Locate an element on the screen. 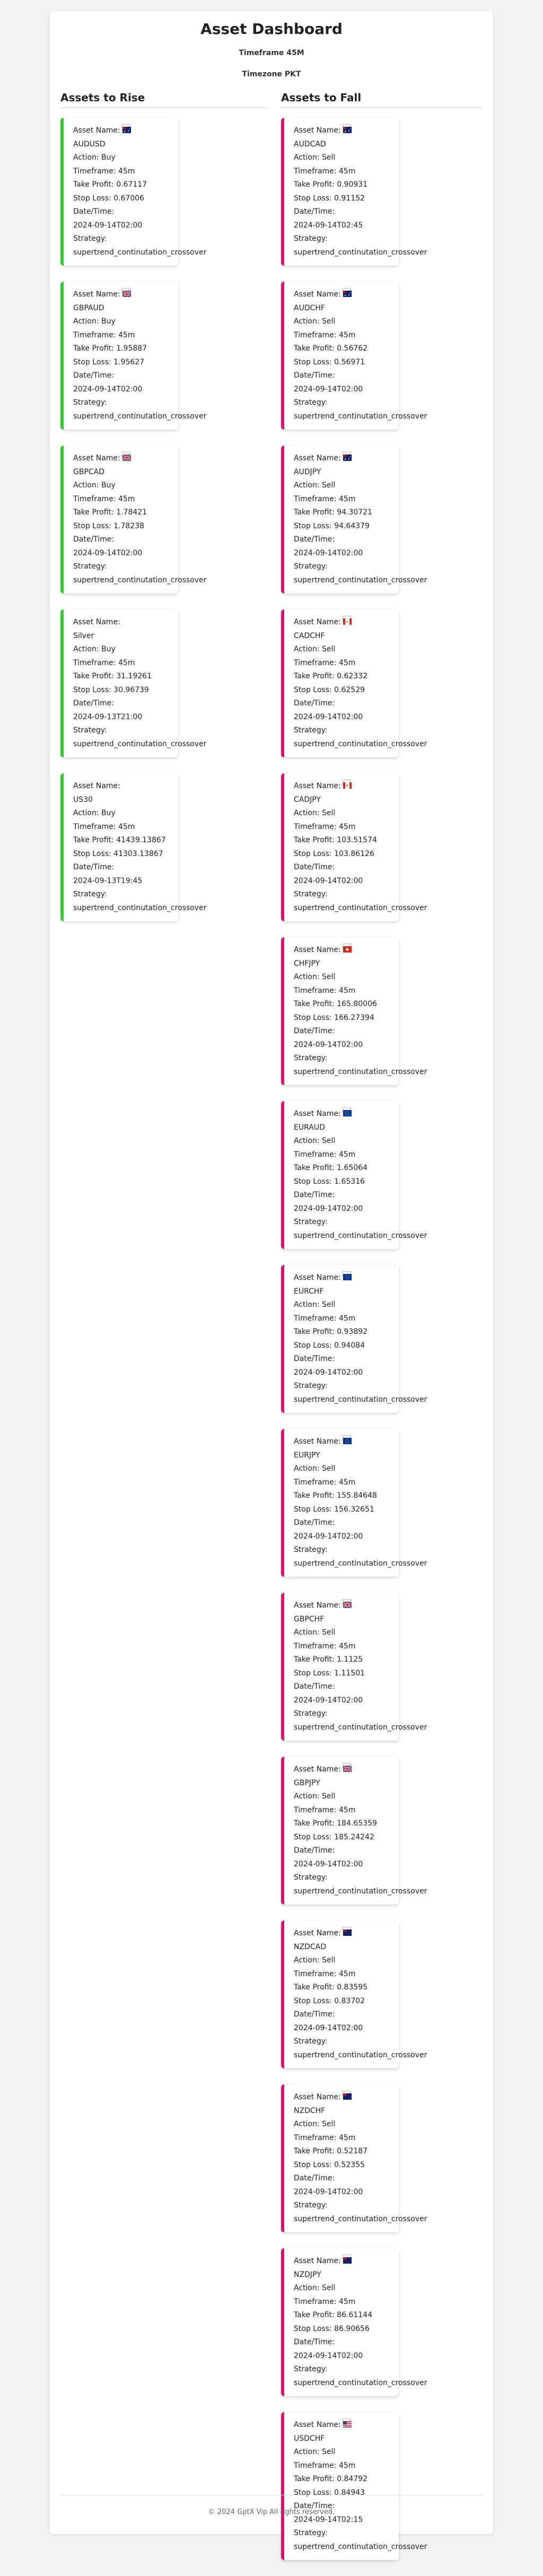 The height and width of the screenshot is (2576, 543). us-flag-icon is located at coordinates (347, 2422).